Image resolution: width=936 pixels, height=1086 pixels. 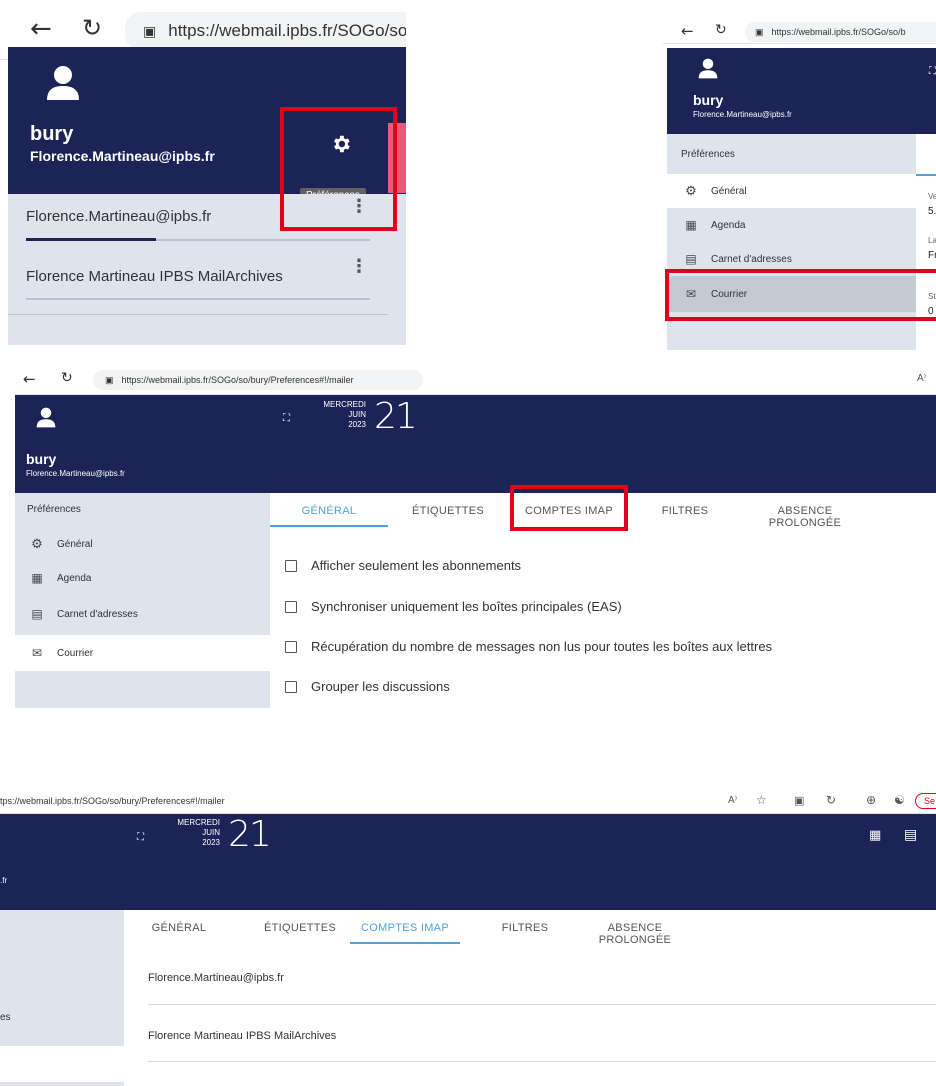 I want to click on preferences-sidebar: es, so click(x=62, y=998).